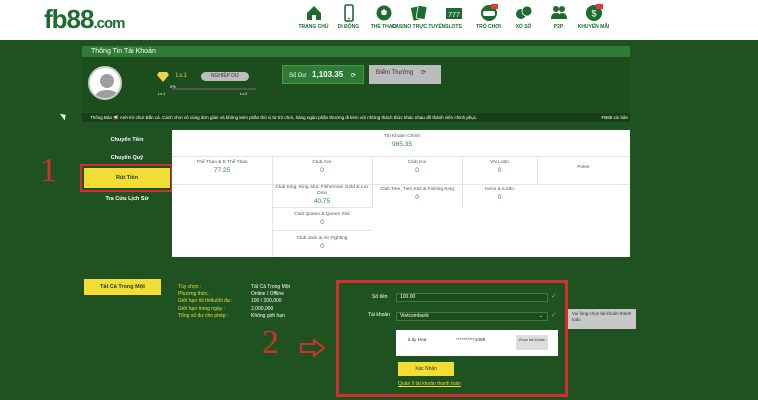 This screenshot has width=758, height=400. Describe the element at coordinates (270, 287) in the screenshot. I see `info-value: Tất Cả Trong Một` at that location.